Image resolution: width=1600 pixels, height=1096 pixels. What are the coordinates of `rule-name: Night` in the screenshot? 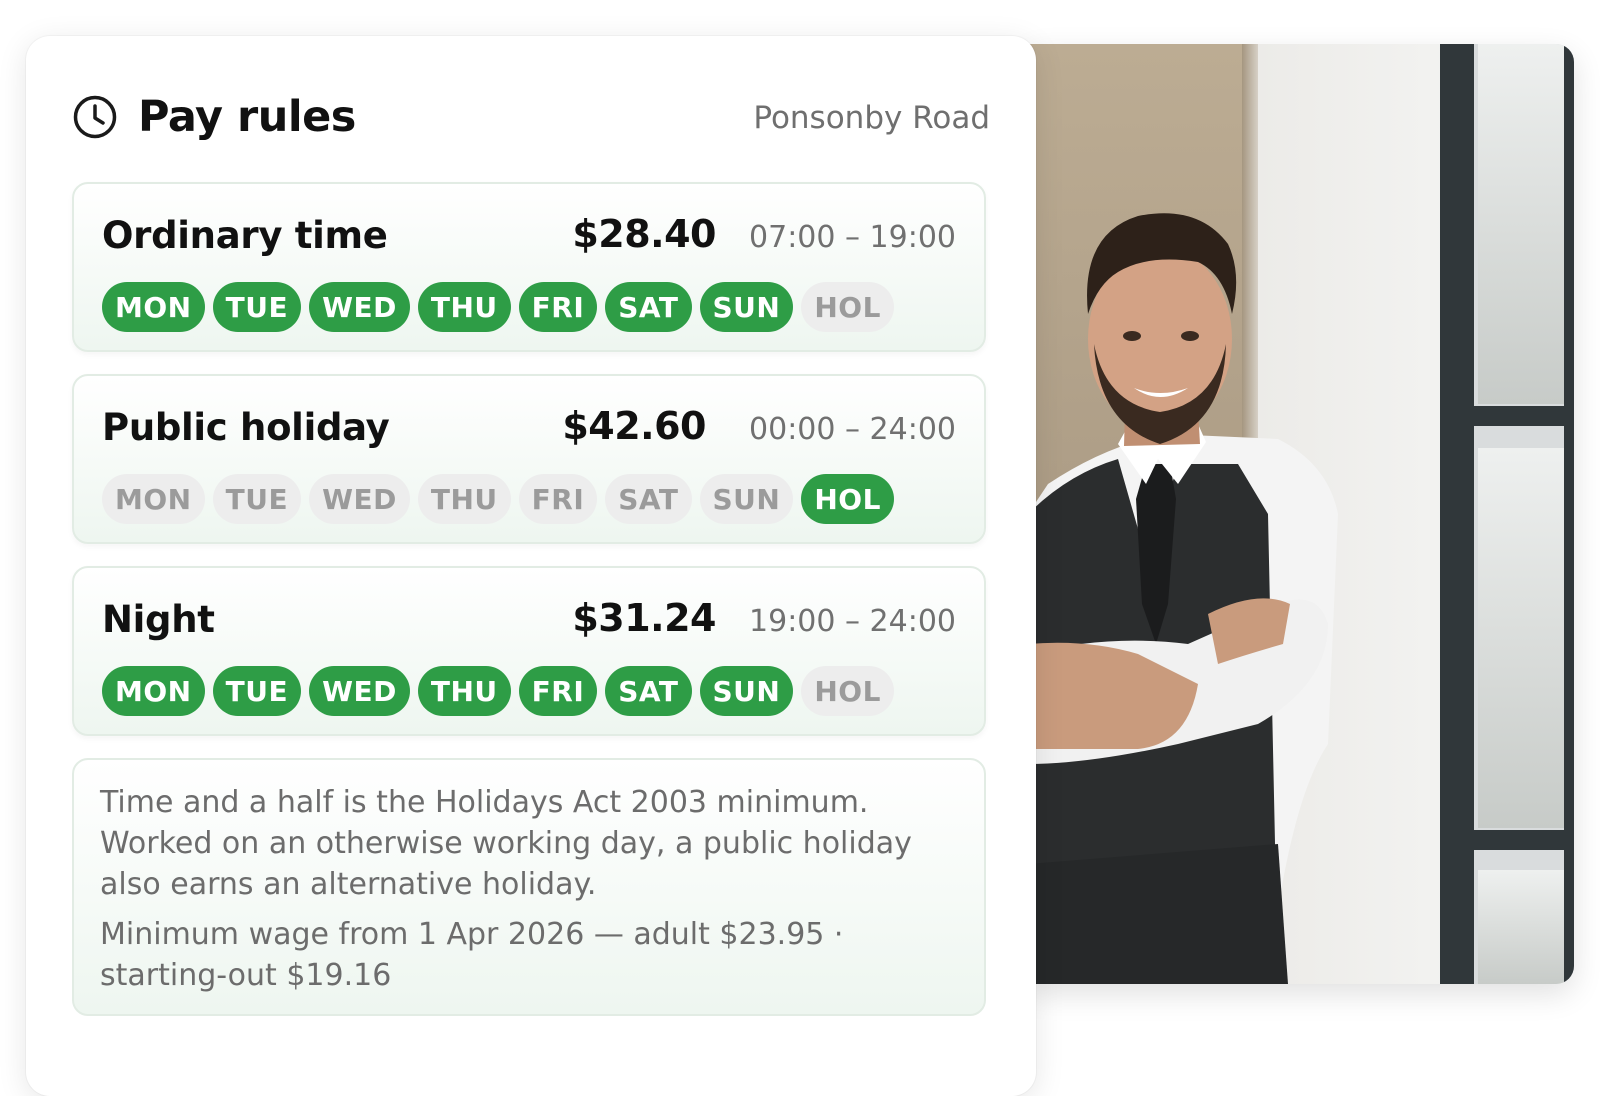 It's located at (158, 619).